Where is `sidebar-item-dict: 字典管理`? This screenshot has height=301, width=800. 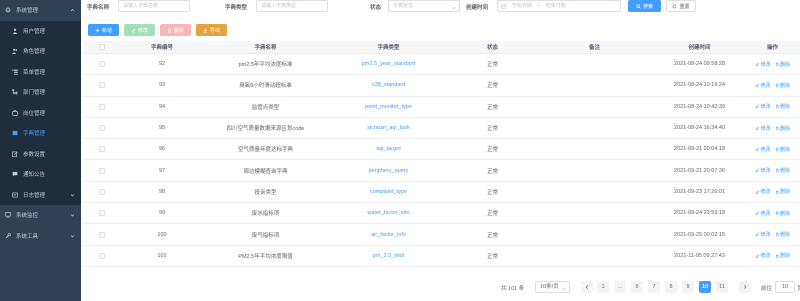 sidebar-item-dict: 字典管理 is located at coordinates (40, 133).